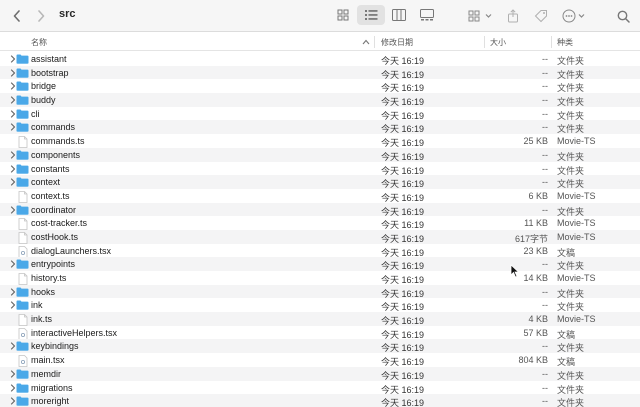 This screenshot has height=407, width=640. What do you see at coordinates (53, 127) in the screenshot?
I see `file-name: commands` at bounding box center [53, 127].